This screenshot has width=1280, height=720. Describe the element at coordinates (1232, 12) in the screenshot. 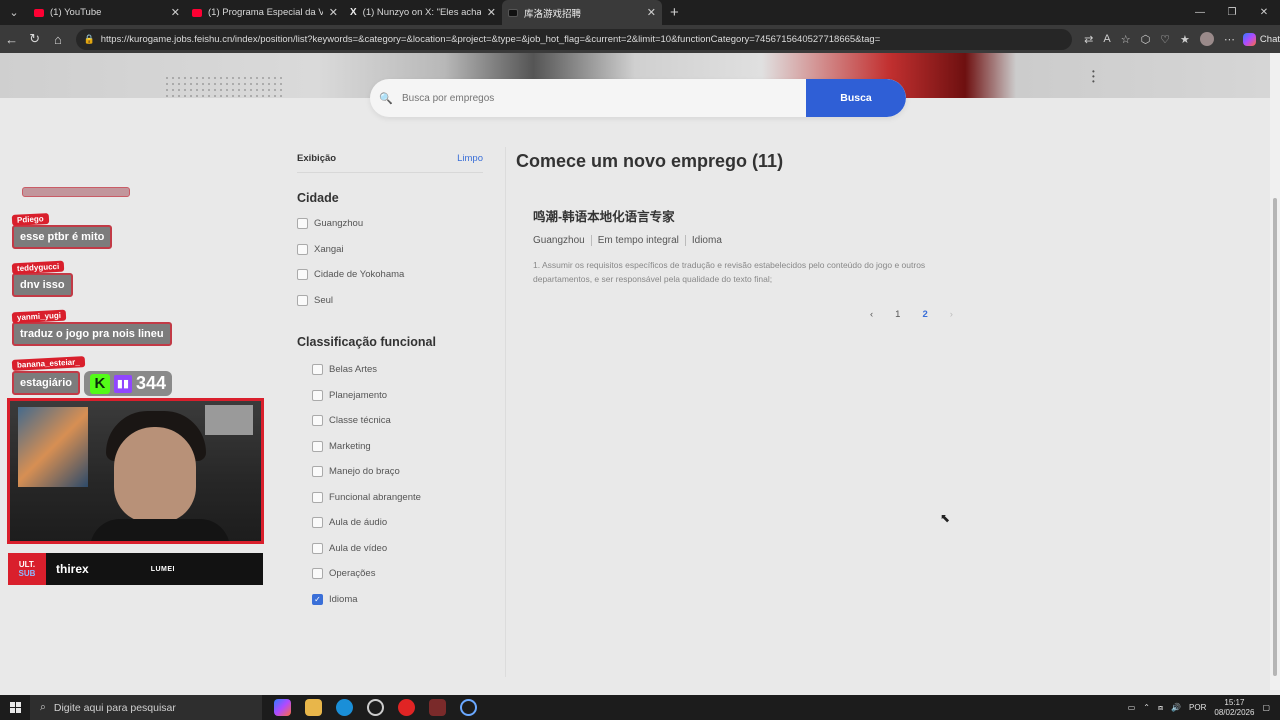

I see `restore-icon: ❐` at that location.